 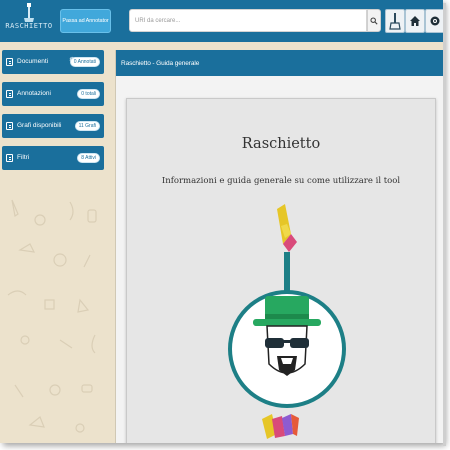 I want to click on home-icon, so click(x=415, y=21).